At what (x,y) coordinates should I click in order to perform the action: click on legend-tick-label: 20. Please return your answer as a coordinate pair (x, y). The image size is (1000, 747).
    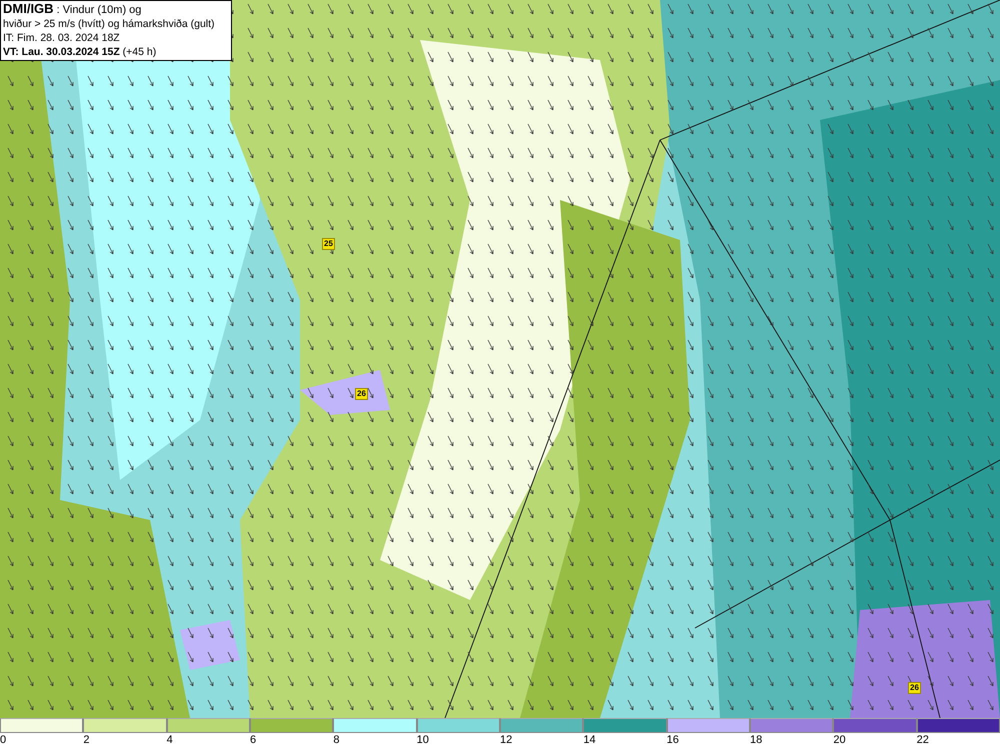
    Looking at the image, I should click on (839, 740).